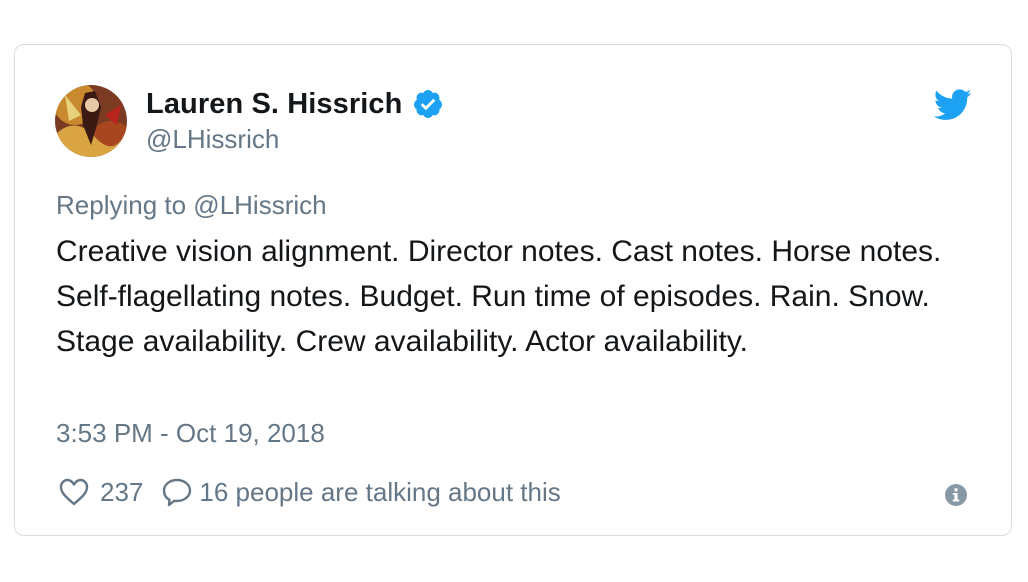 The image size is (1028, 582). I want to click on tweet-actions: 237 16 people are talking about this, so click(309, 492).